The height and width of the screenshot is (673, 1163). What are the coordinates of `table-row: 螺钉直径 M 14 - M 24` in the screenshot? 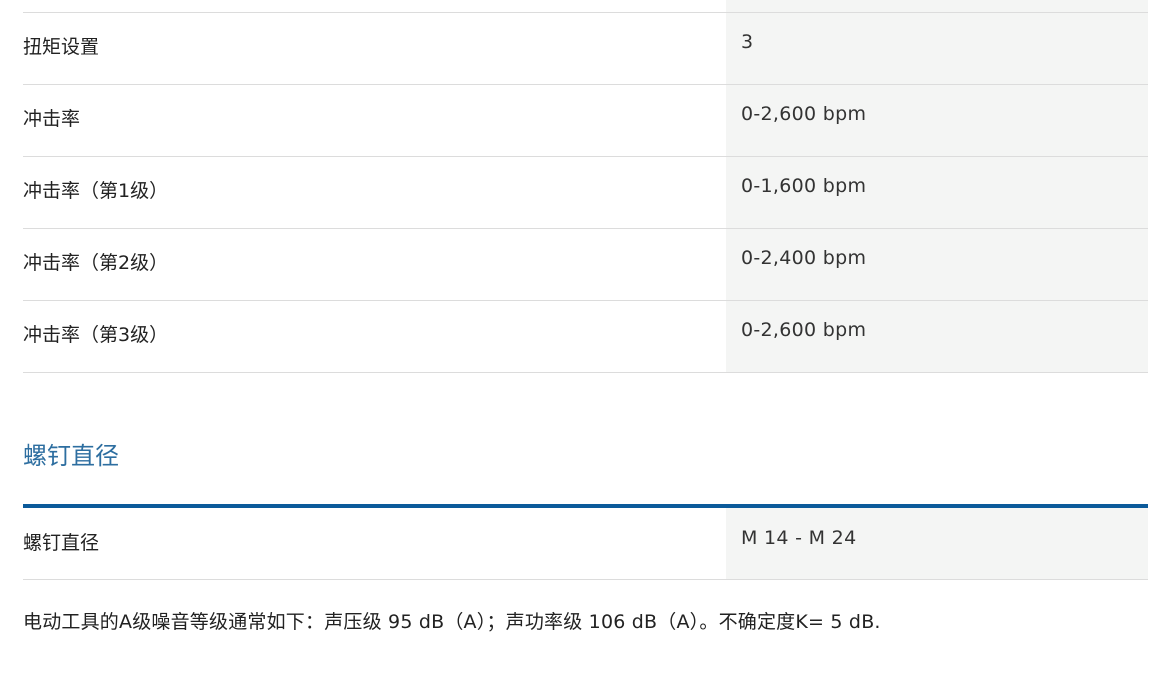 It's located at (585, 544).